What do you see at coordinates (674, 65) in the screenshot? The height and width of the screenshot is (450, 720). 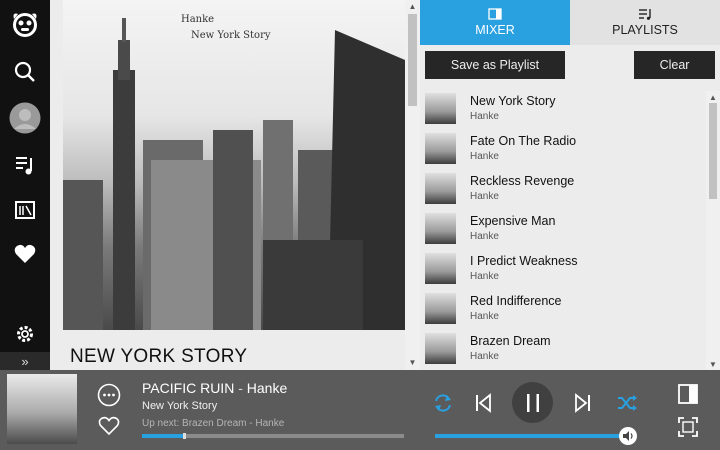 I see `clear-button: Clear` at bounding box center [674, 65].